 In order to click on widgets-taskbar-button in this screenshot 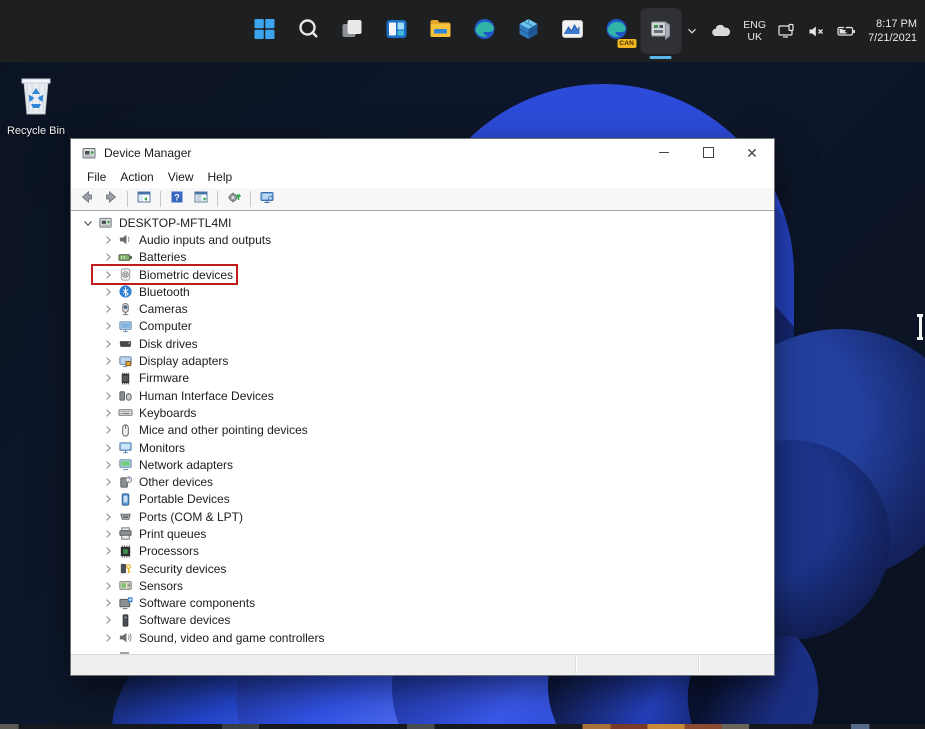, I will do `click(396, 31)`.